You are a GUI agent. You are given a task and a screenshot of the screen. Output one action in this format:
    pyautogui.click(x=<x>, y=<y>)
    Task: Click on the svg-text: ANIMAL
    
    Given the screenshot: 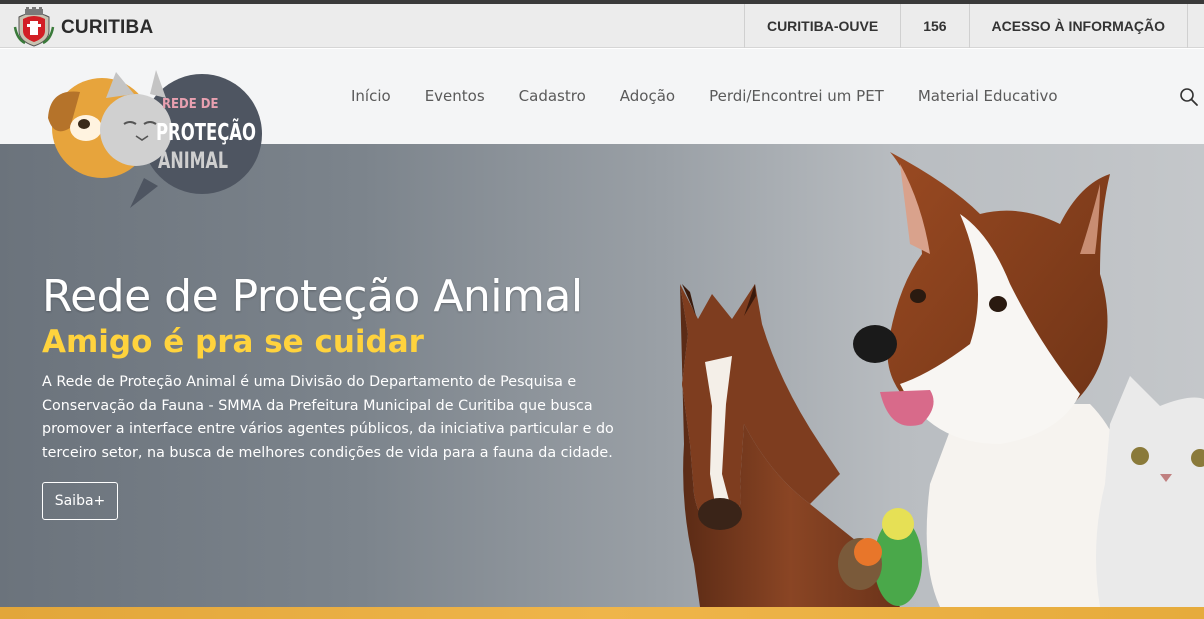 What is the action you would take?
    pyautogui.click(x=193, y=161)
    